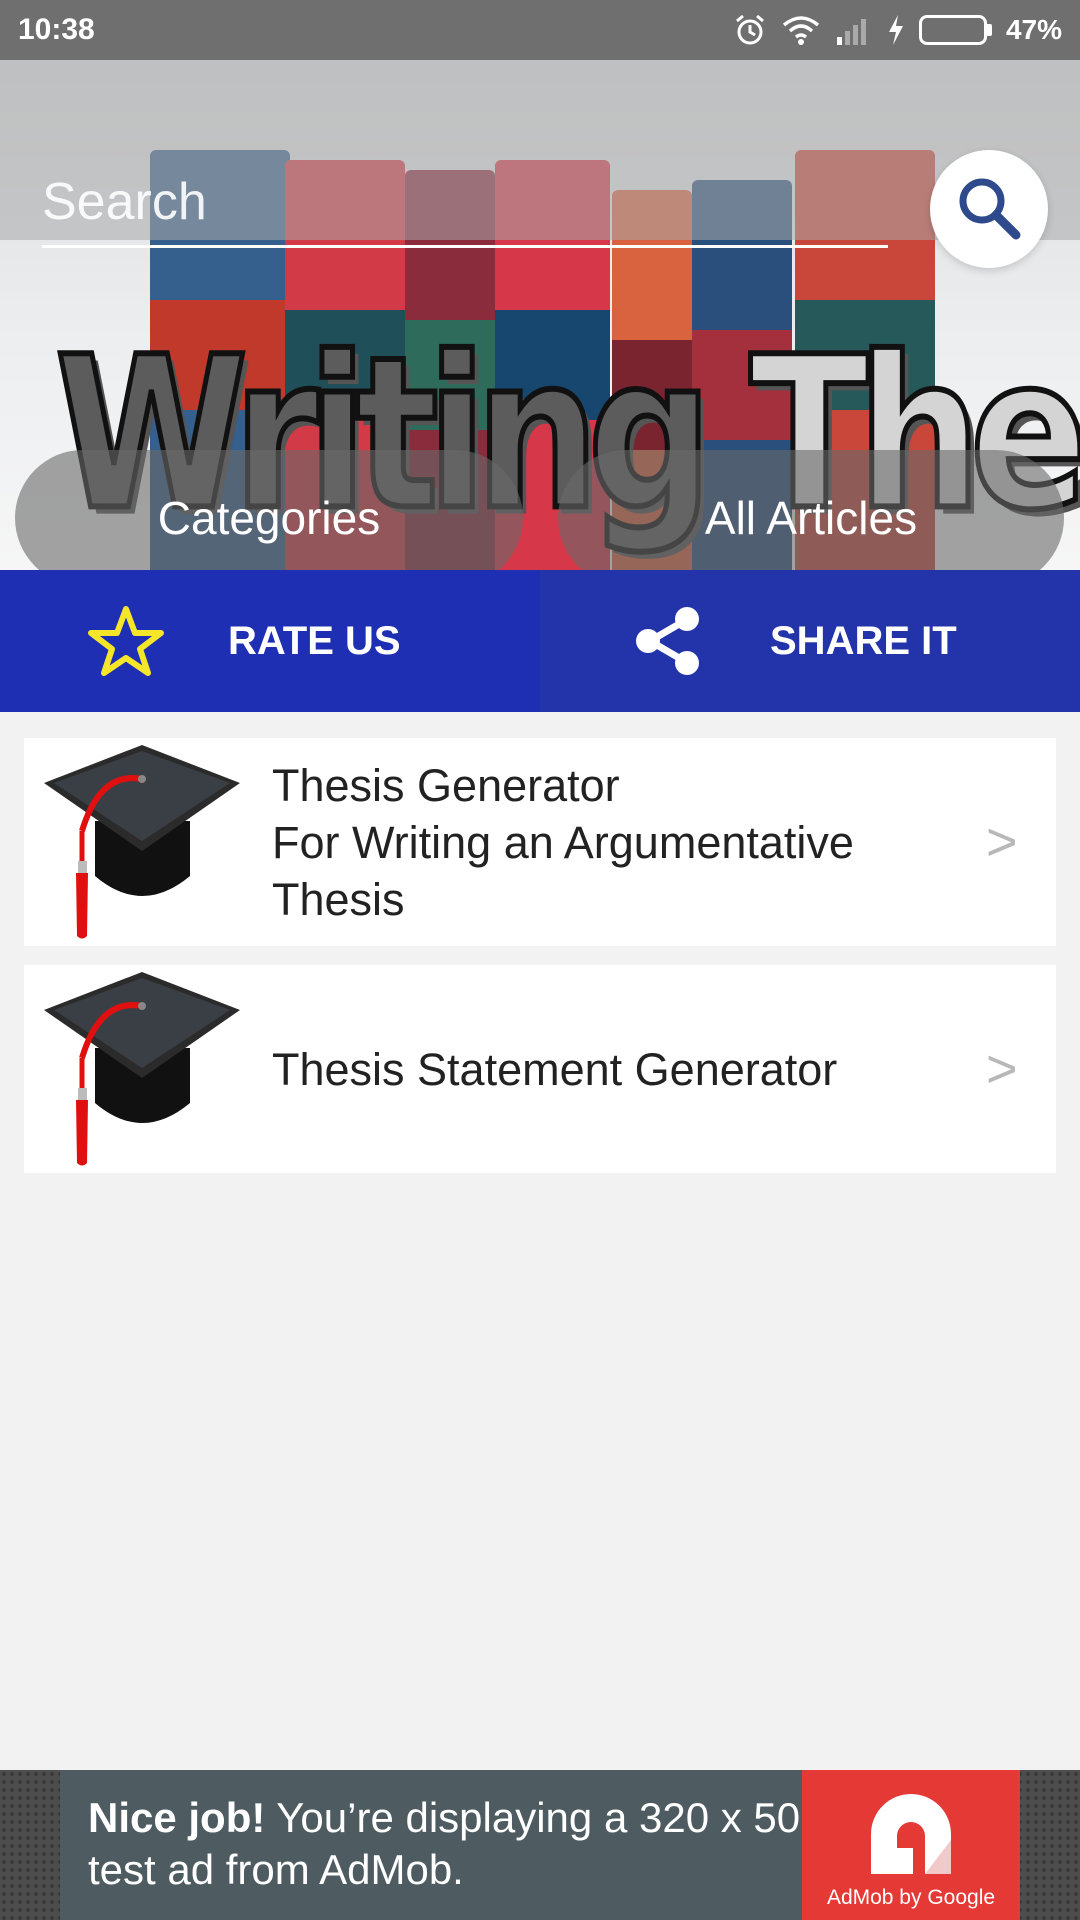 Image resolution: width=1080 pixels, height=1920 pixels. What do you see at coordinates (177, 1817) in the screenshot?
I see `ad-text-bold: Nice job!` at bounding box center [177, 1817].